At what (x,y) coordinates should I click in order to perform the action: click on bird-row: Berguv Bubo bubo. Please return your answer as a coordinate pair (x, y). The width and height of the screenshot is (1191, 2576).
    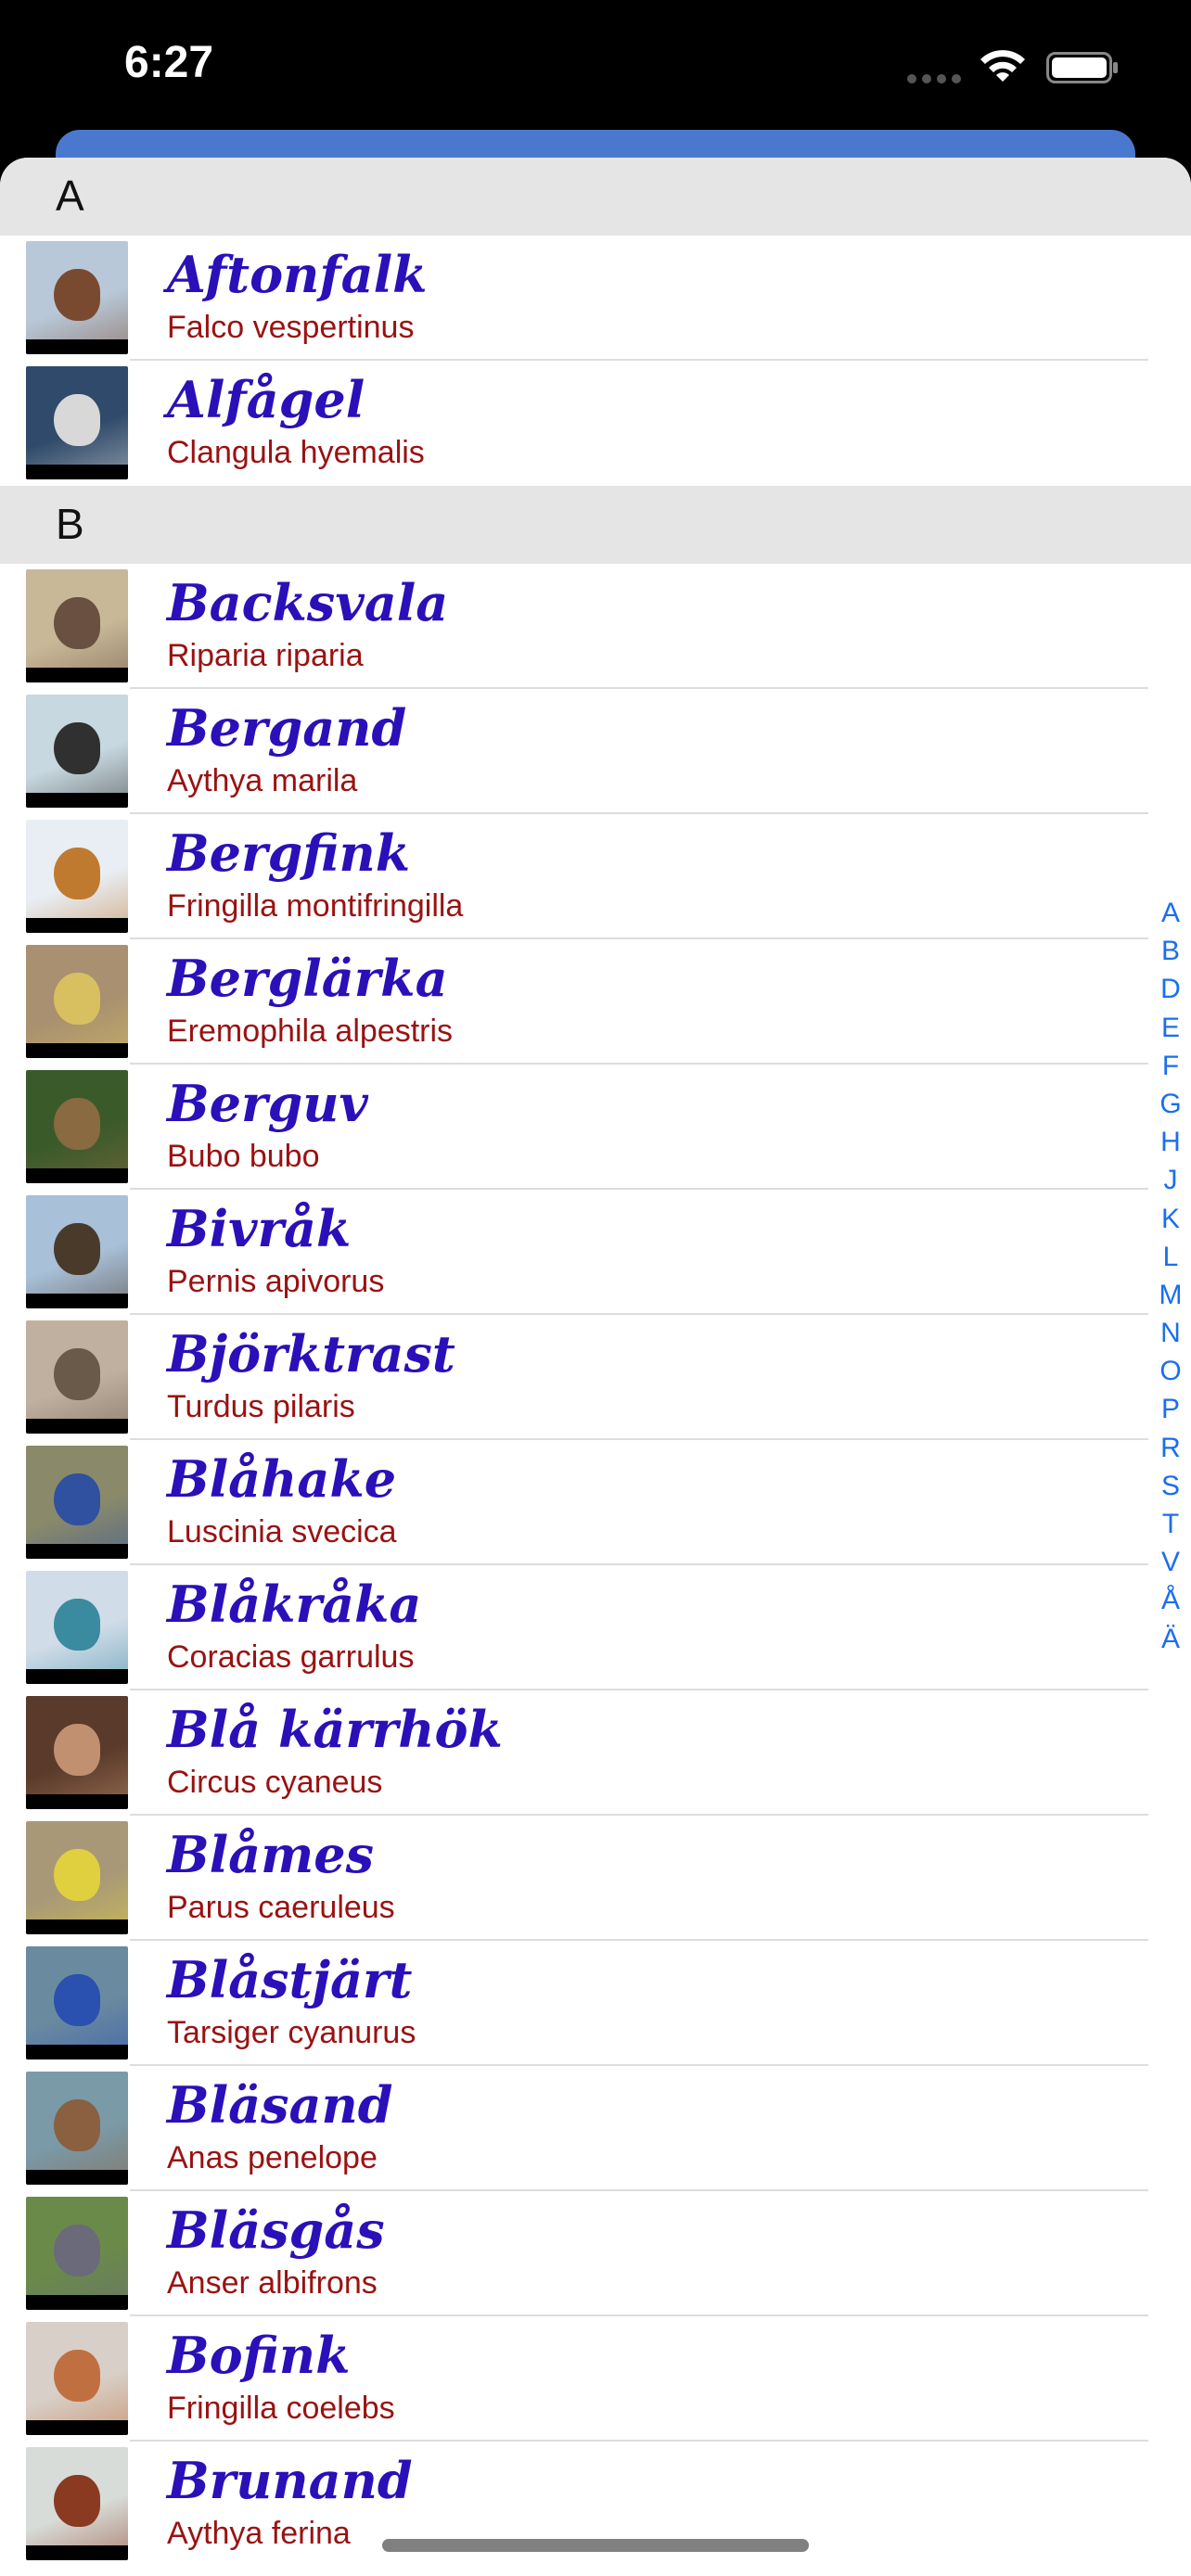
    Looking at the image, I should click on (595, 1127).